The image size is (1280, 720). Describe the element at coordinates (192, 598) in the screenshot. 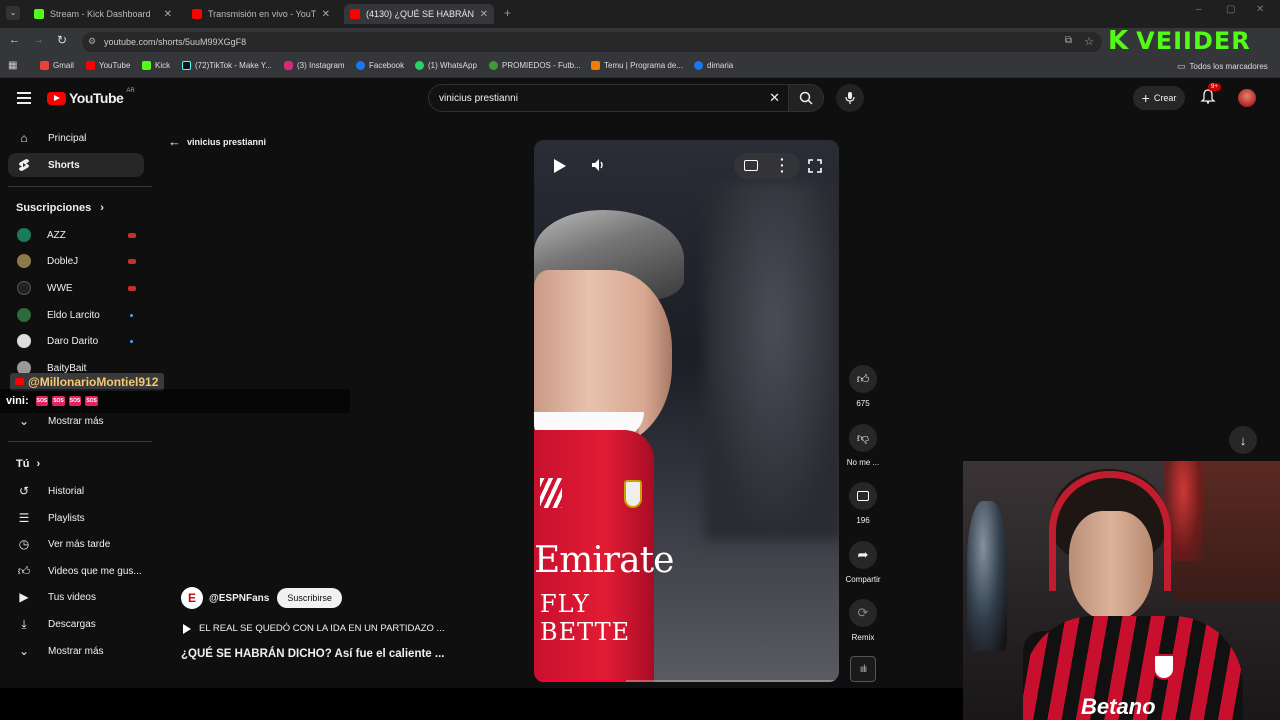

I see `channel-avatar: E` at that location.